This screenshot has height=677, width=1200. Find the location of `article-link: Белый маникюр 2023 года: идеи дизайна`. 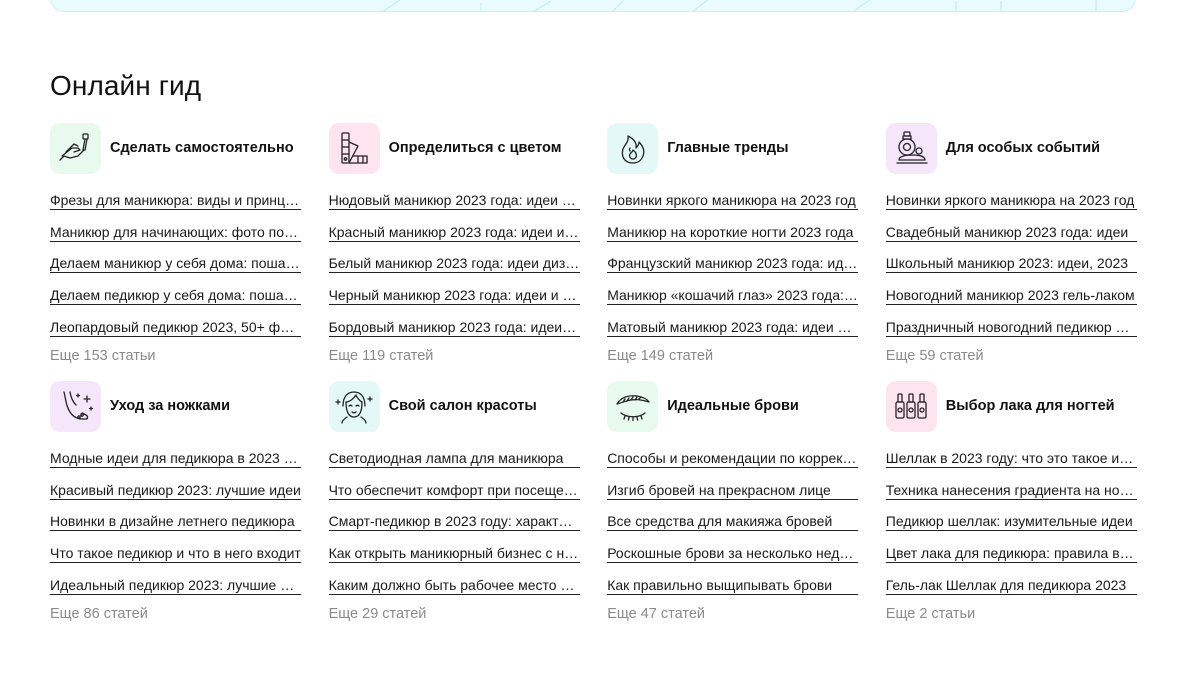

article-link: Белый маникюр 2023 года: идеи дизайна is located at coordinates (454, 264).